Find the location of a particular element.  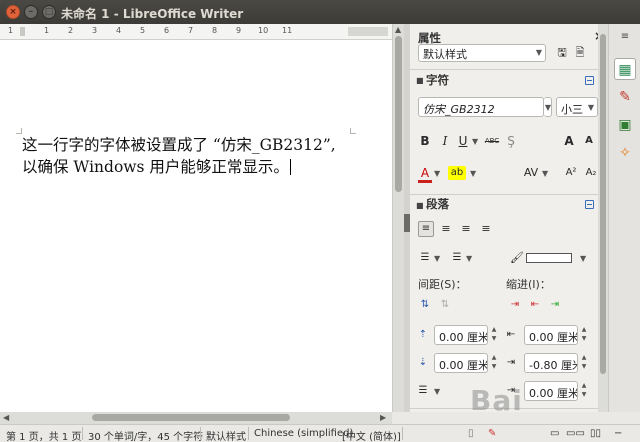

multi-page-view-icon: ▭▭ is located at coordinates (575, 433).